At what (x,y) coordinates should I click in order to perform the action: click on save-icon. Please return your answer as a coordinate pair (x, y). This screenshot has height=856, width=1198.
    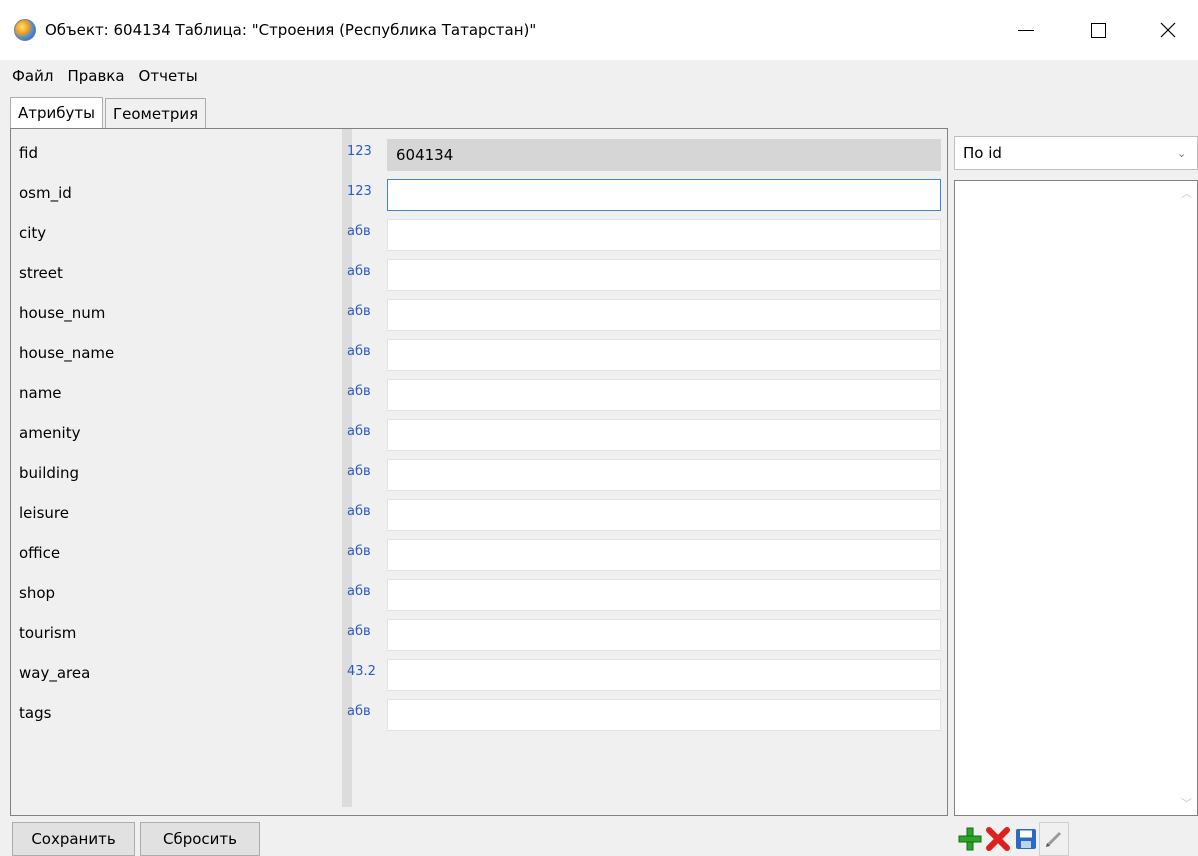
    Looking at the image, I should click on (1026, 839).